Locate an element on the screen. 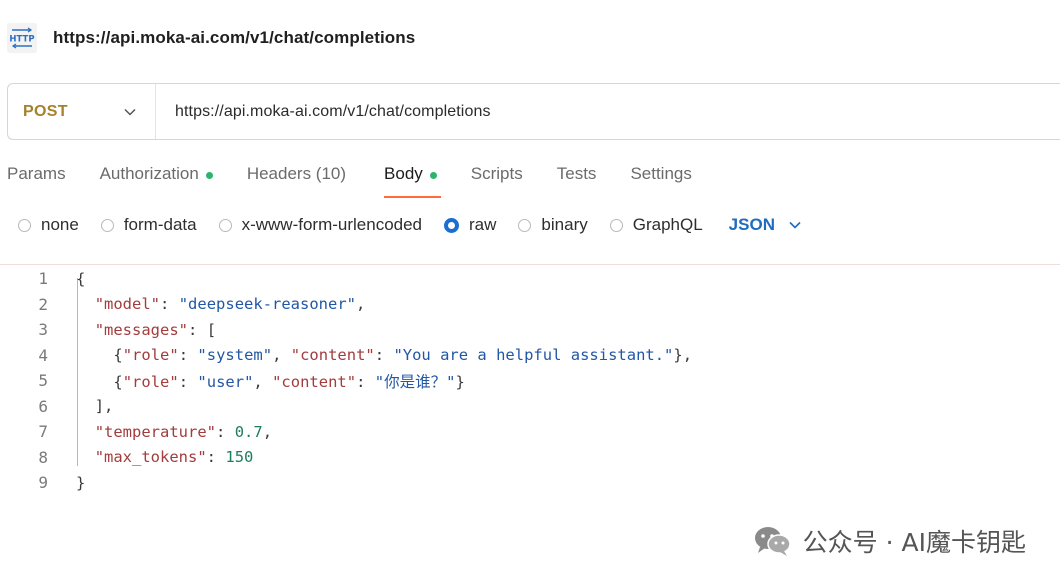  code-line: 5 {"role": "user", "content": "你是谁？"} is located at coordinates (530, 381).